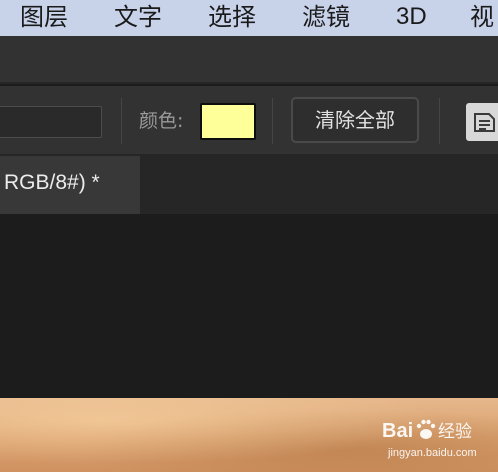 The width and height of the screenshot is (498, 472). What do you see at coordinates (52, 182) in the screenshot?
I see `document-tab-title: RGB/8#) *` at bounding box center [52, 182].